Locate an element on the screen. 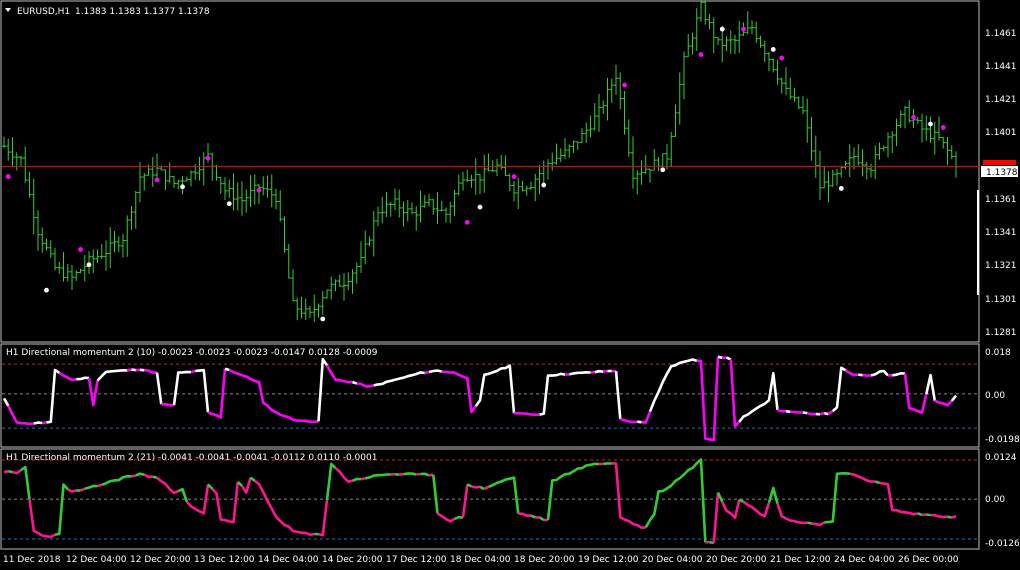 The height and width of the screenshot is (570, 1020). ask-price-tab is located at coordinates (999, 162).